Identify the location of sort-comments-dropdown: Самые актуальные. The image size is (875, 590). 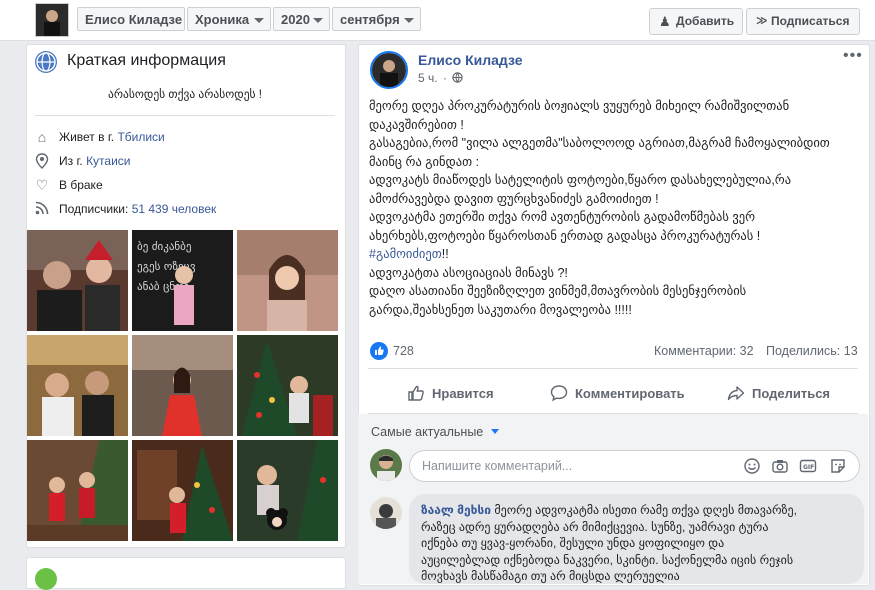
(435, 432).